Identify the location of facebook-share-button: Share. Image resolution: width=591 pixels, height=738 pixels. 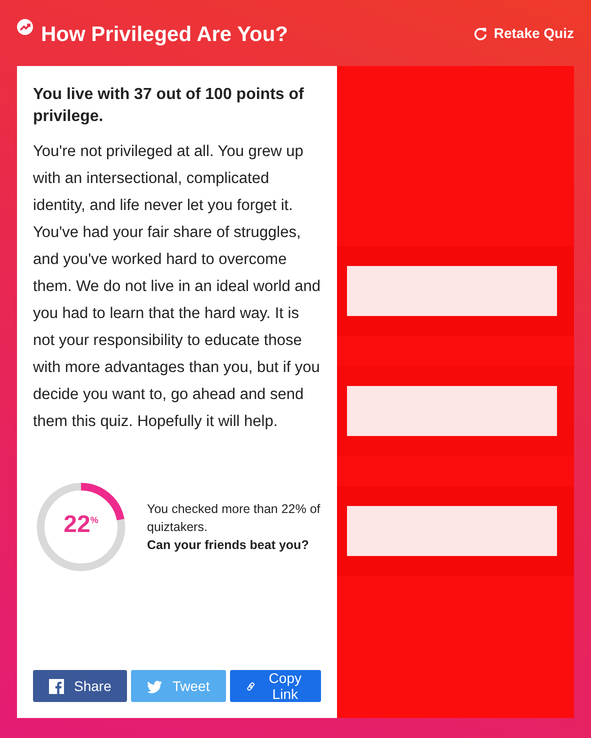
(80, 686).